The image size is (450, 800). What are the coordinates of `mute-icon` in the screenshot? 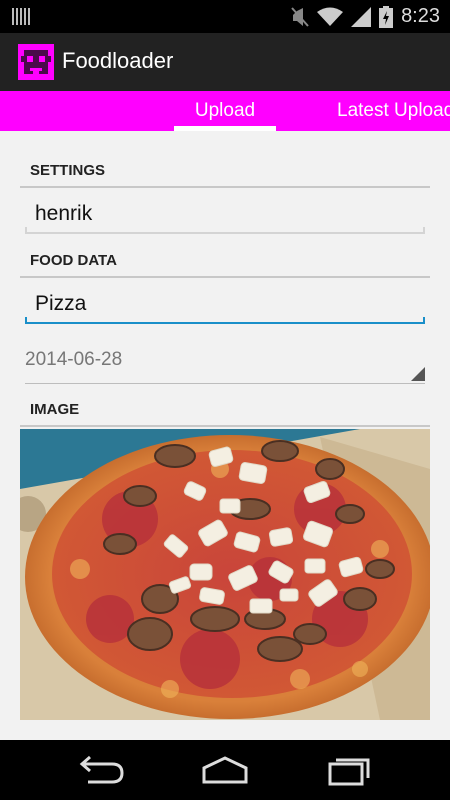 It's located at (300, 16).